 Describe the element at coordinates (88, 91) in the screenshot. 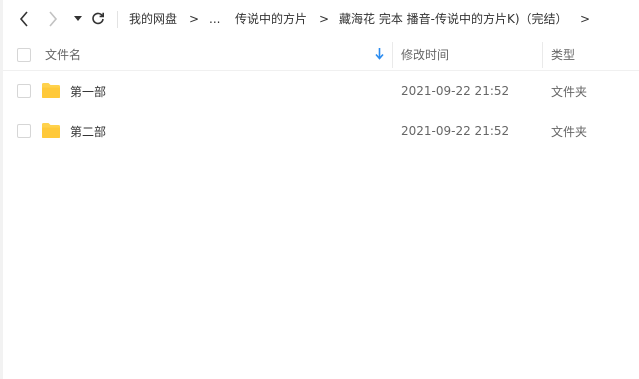

I see `file-name: 第一部` at that location.